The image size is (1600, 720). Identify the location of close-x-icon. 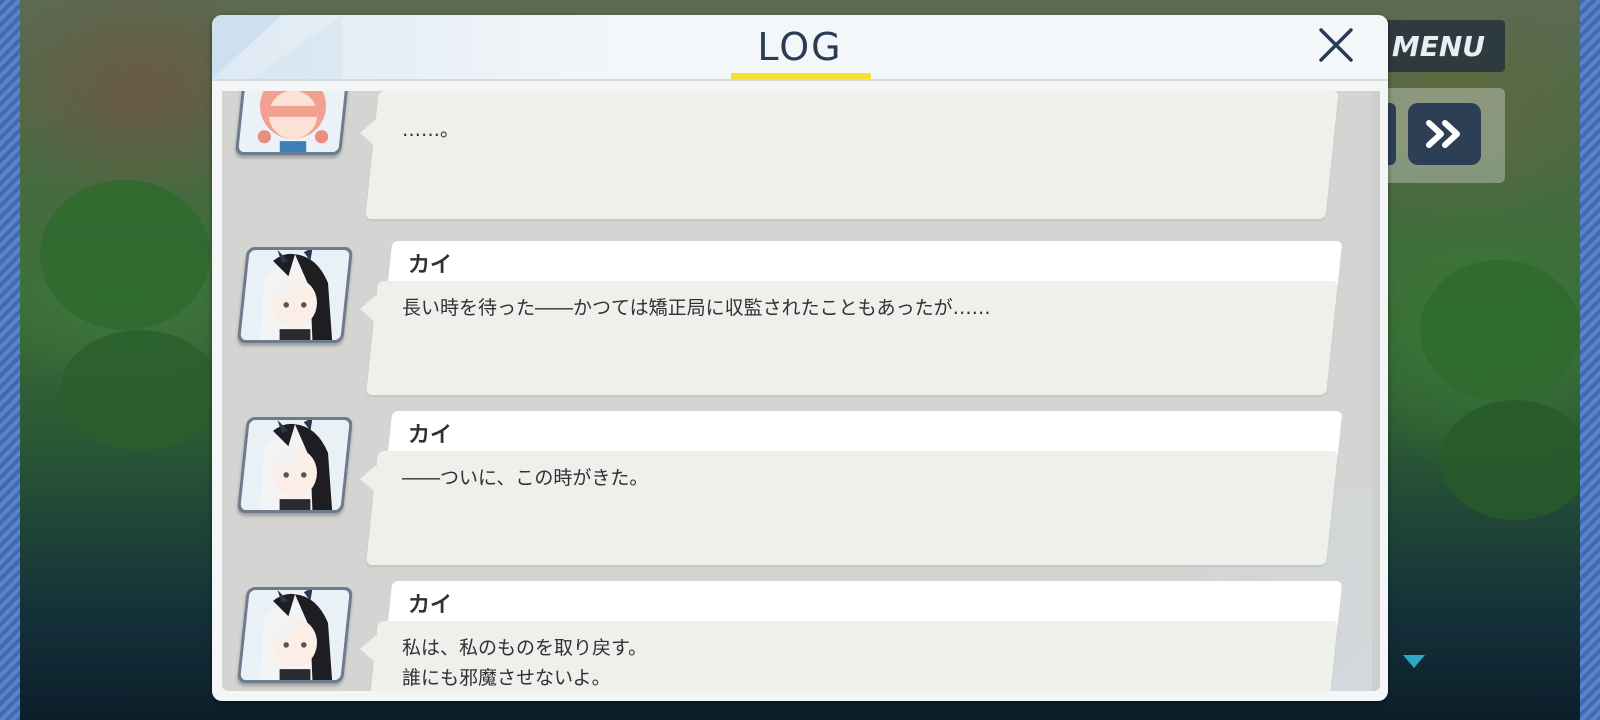
(1336, 45).